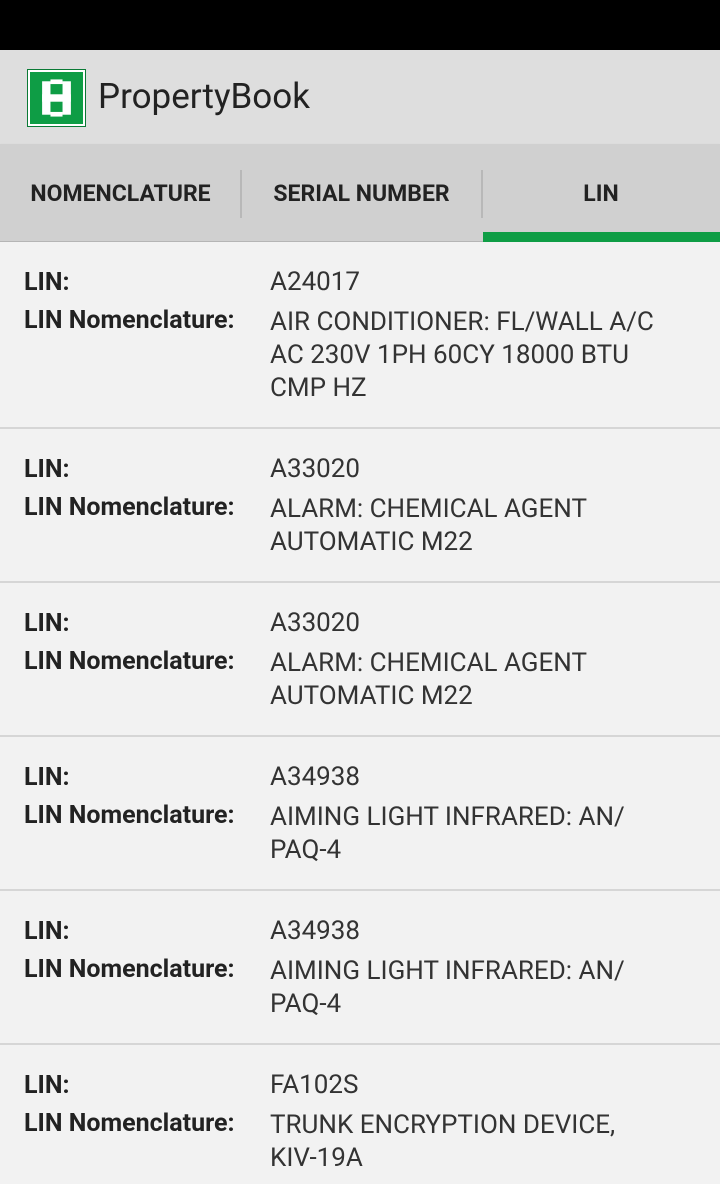 This screenshot has width=720, height=1184. What do you see at coordinates (120, 193) in the screenshot?
I see `tab-nomenclature: NOMENCLATURE` at bounding box center [120, 193].